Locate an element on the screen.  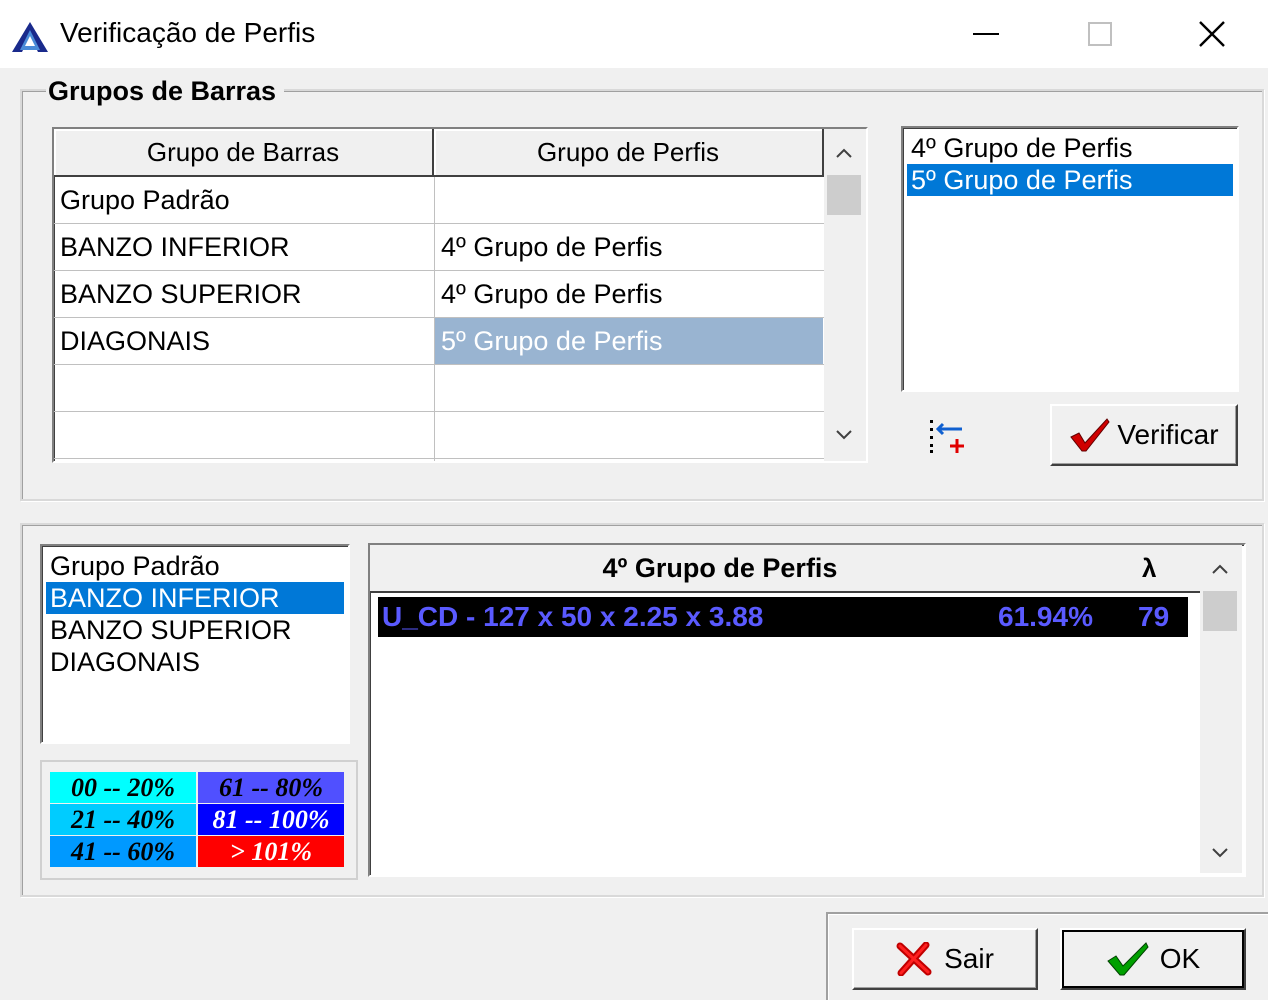
assign-group-button is located at coordinates (948, 436).